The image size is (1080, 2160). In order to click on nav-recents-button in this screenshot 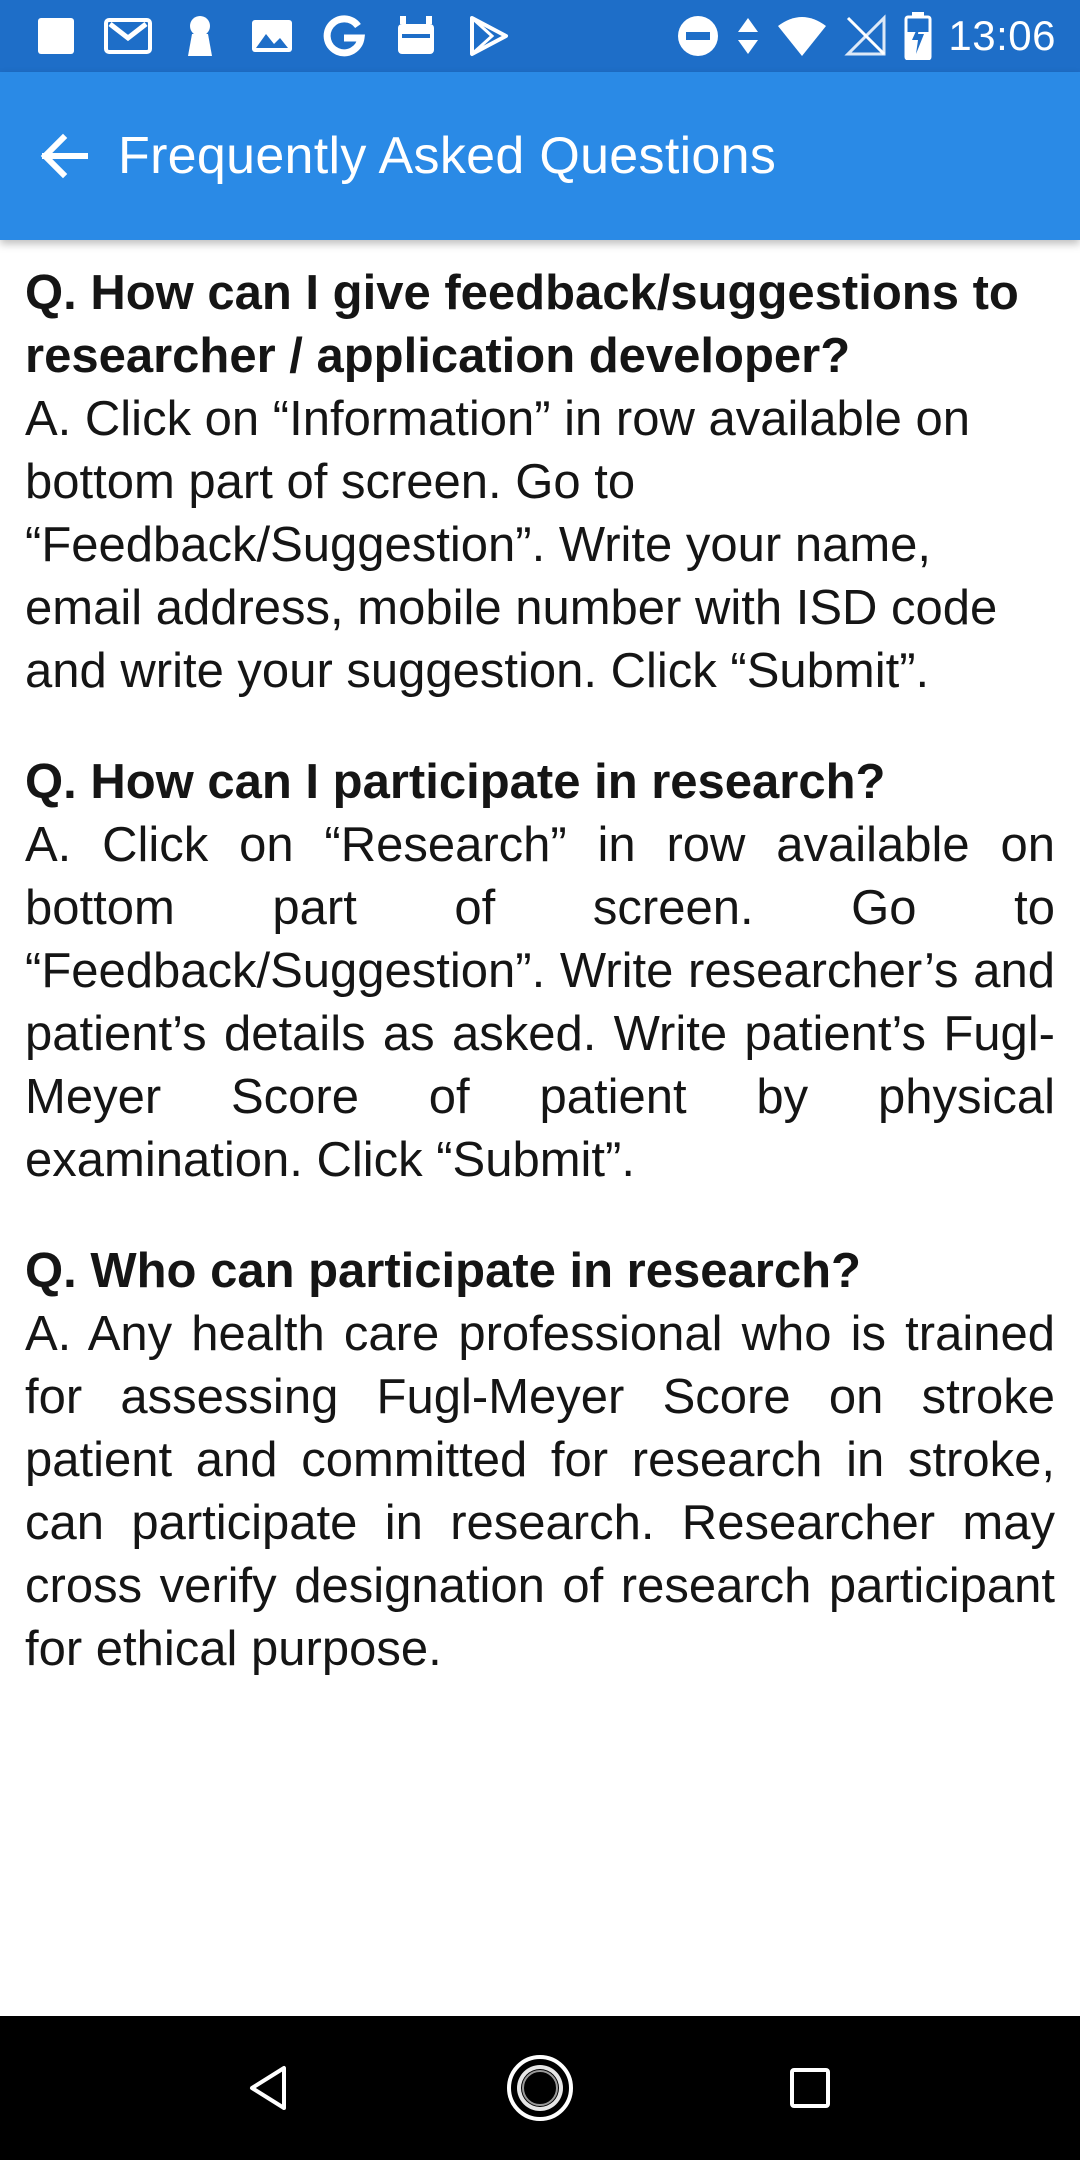, I will do `click(810, 2088)`.